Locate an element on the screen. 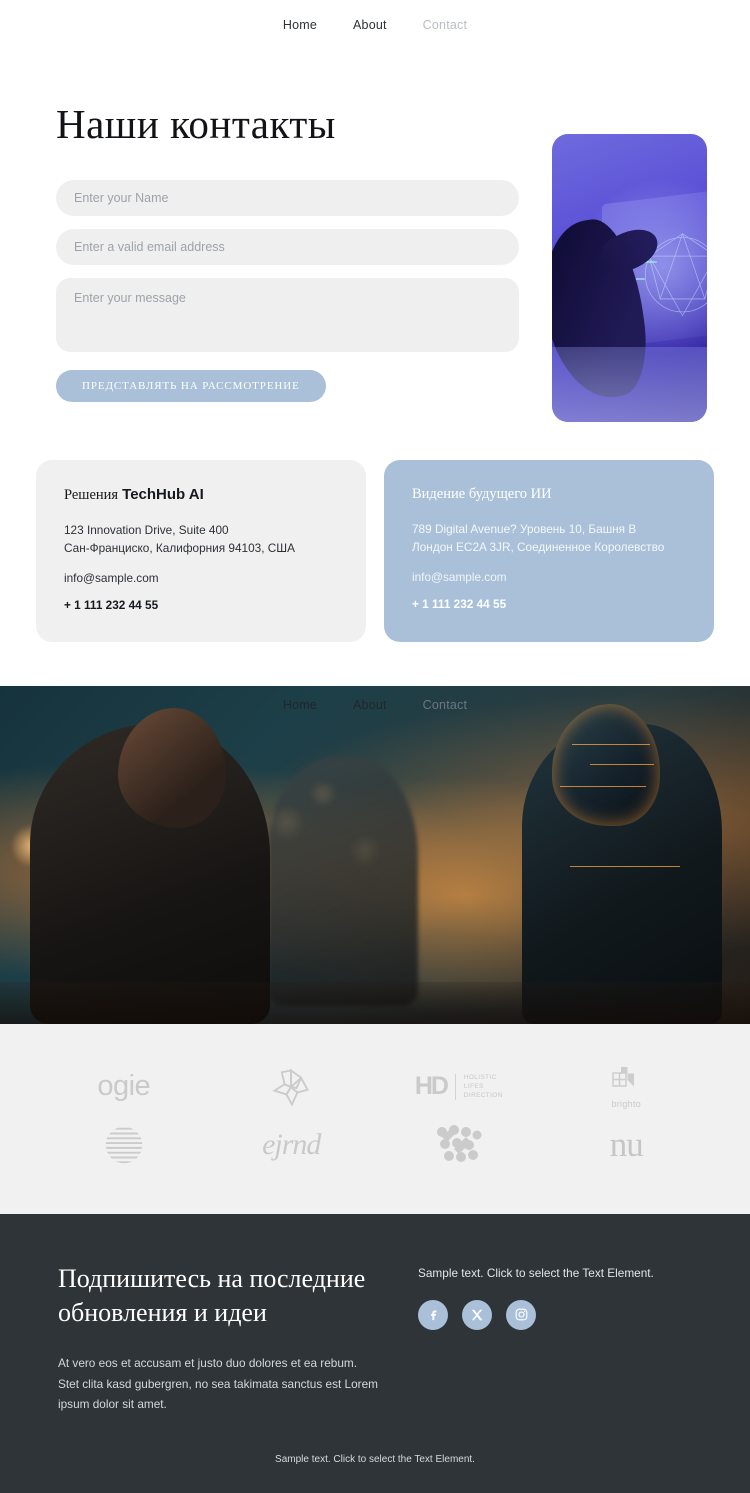  logo-flower is located at coordinates (292, 1087).